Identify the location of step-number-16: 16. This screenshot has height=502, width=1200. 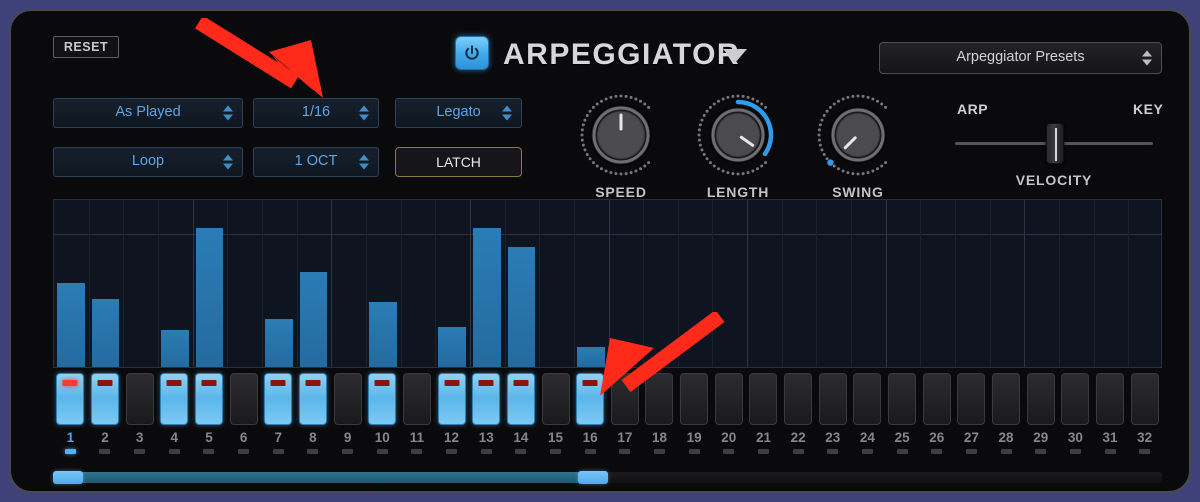
(590, 437).